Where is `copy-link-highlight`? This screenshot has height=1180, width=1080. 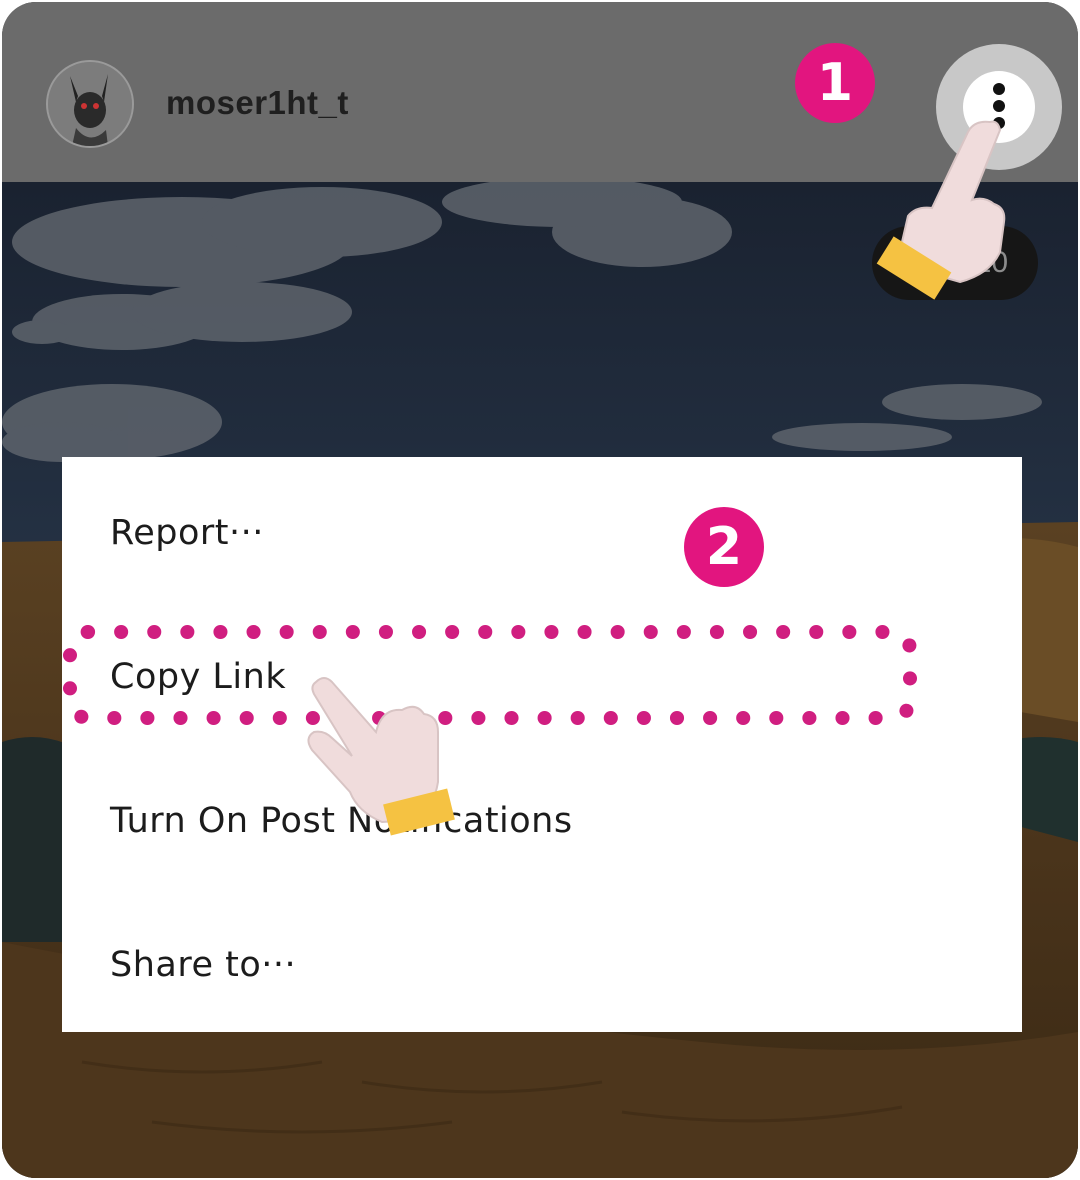
copy-link-highlight is located at coordinates (490, 675).